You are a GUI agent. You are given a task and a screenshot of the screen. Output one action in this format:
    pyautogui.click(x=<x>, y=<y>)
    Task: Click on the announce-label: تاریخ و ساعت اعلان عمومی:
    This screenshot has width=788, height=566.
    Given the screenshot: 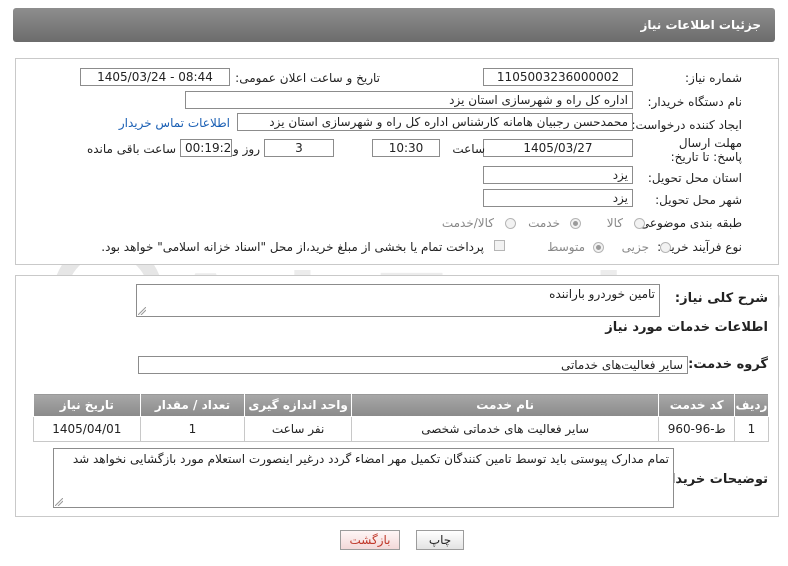 What is the action you would take?
    pyautogui.click(x=307, y=78)
    